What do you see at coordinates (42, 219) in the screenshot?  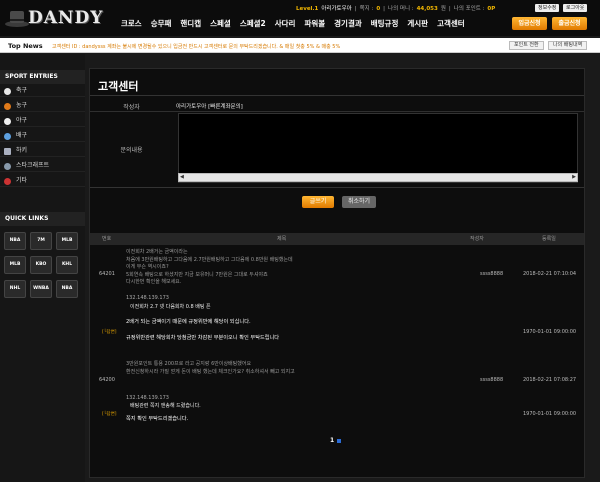 I see `quick-links-title: QUICK LINKS` at bounding box center [42, 219].